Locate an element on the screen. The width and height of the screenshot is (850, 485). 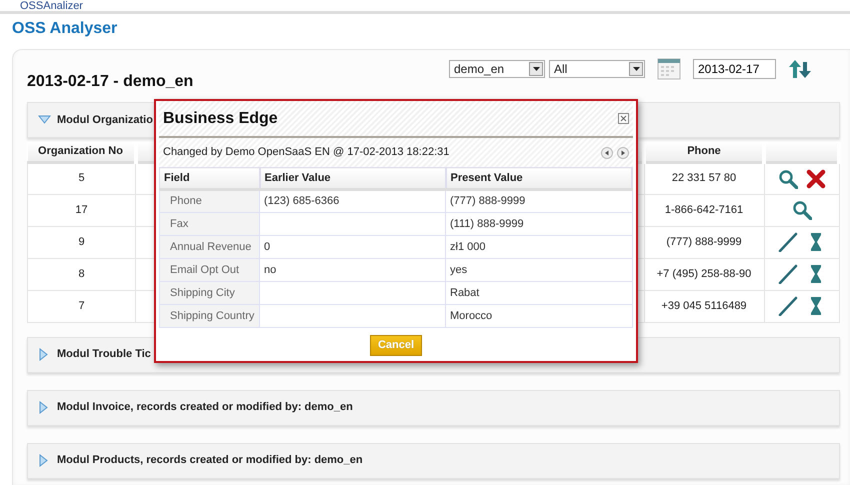
table-cell: (111) 888-9999 is located at coordinates (539, 224).